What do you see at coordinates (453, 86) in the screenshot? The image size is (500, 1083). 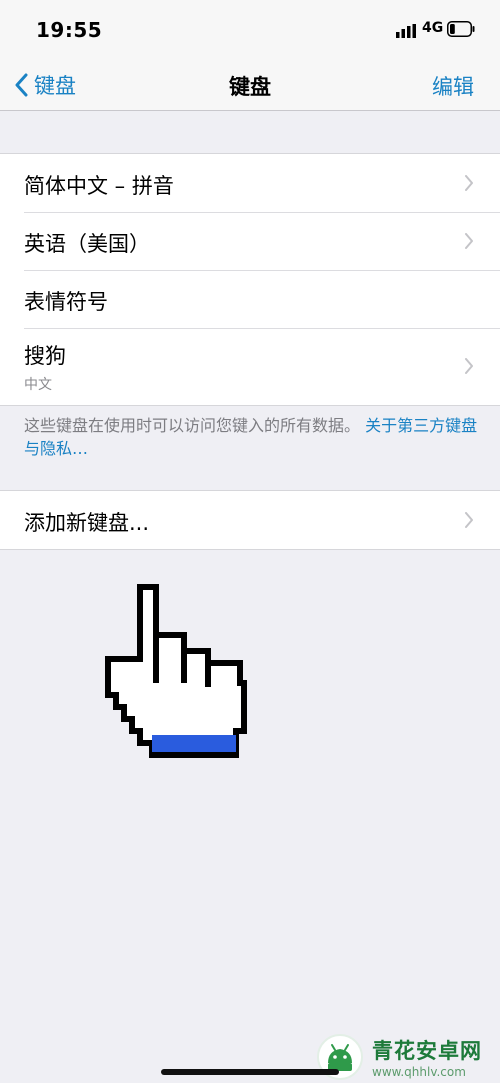 I see `edit-button: 编辑` at bounding box center [453, 86].